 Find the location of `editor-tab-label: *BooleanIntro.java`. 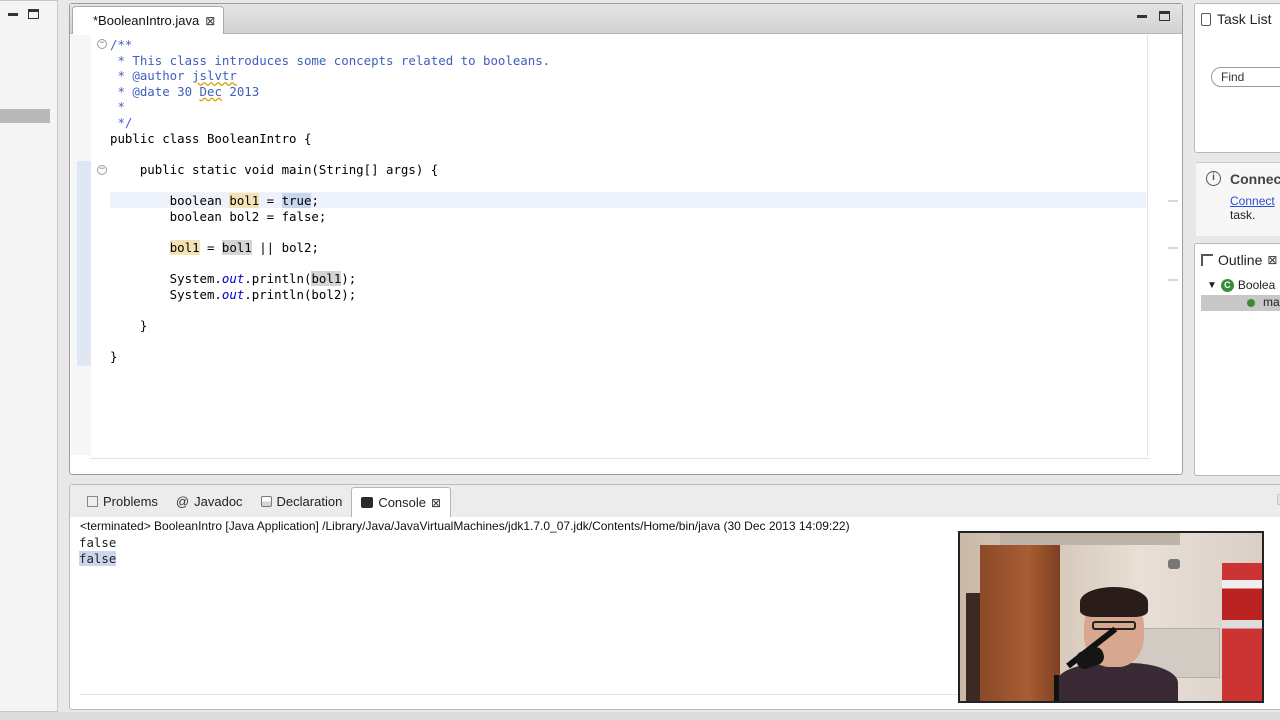

editor-tab-label: *BooleanIntro.java is located at coordinates (146, 20).